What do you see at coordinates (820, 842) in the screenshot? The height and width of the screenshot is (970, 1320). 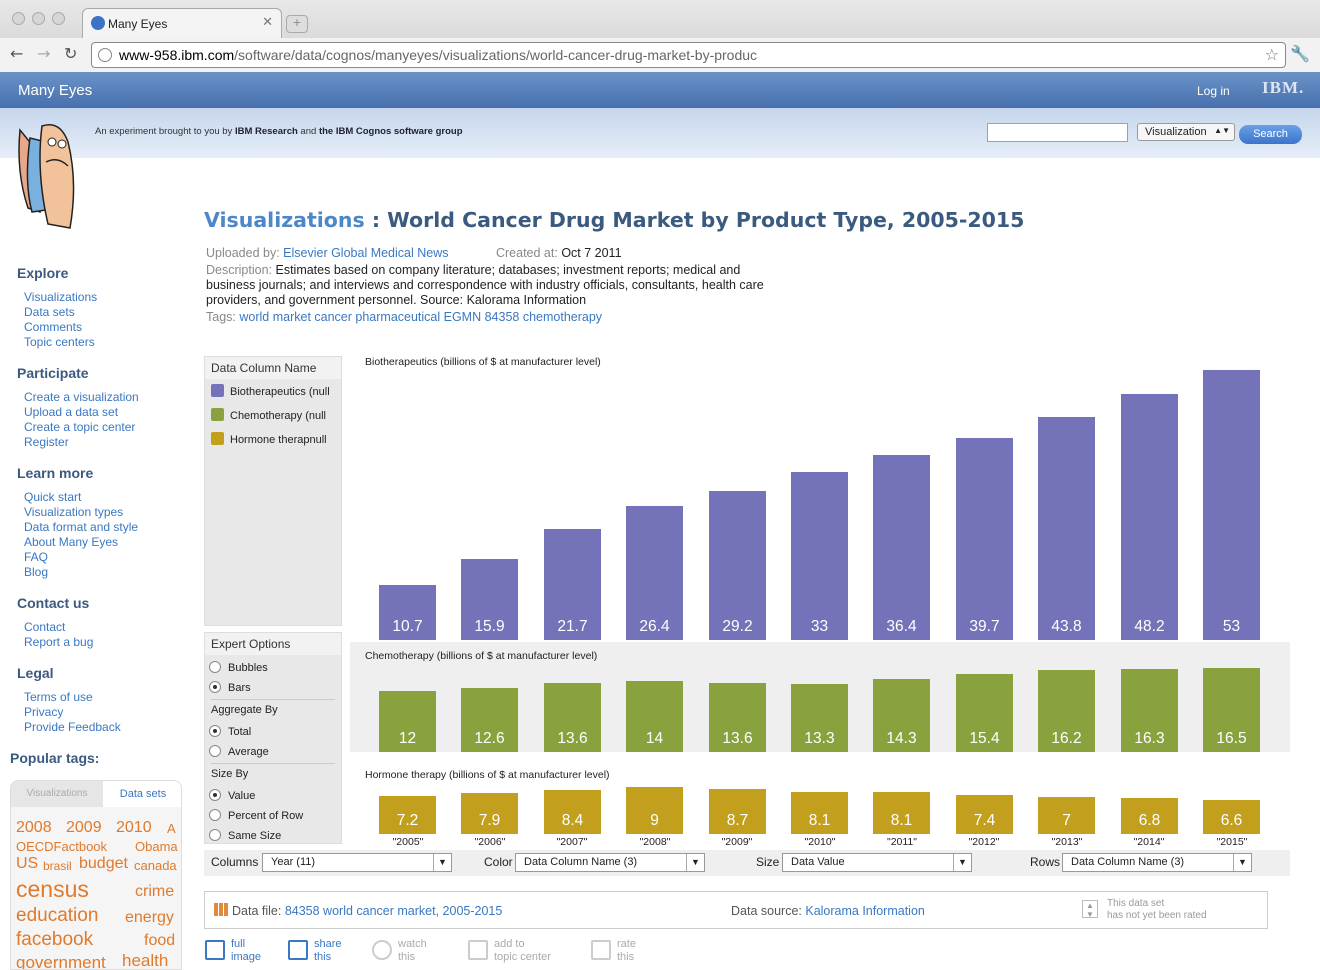 I see `x-tick-label: "2010"` at bounding box center [820, 842].